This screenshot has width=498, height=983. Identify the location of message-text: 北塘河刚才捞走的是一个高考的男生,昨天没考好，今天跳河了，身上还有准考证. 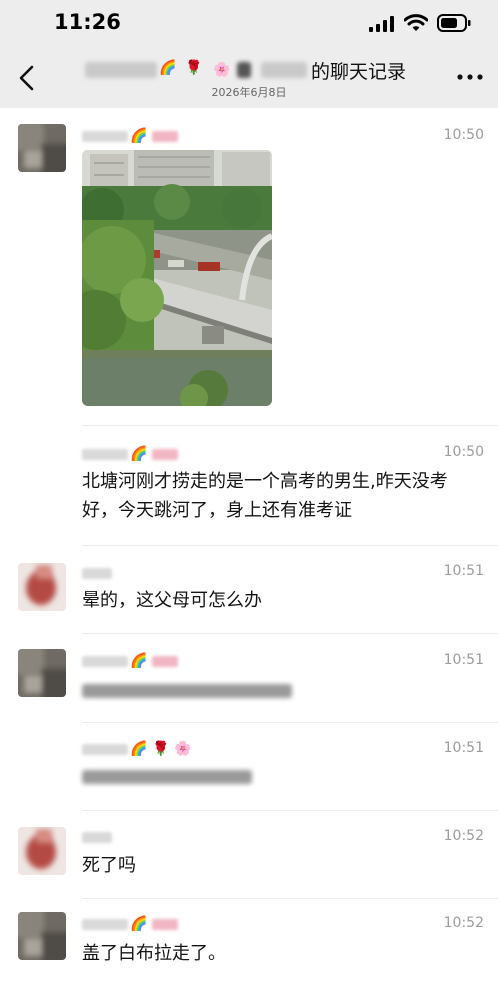
(265, 496).